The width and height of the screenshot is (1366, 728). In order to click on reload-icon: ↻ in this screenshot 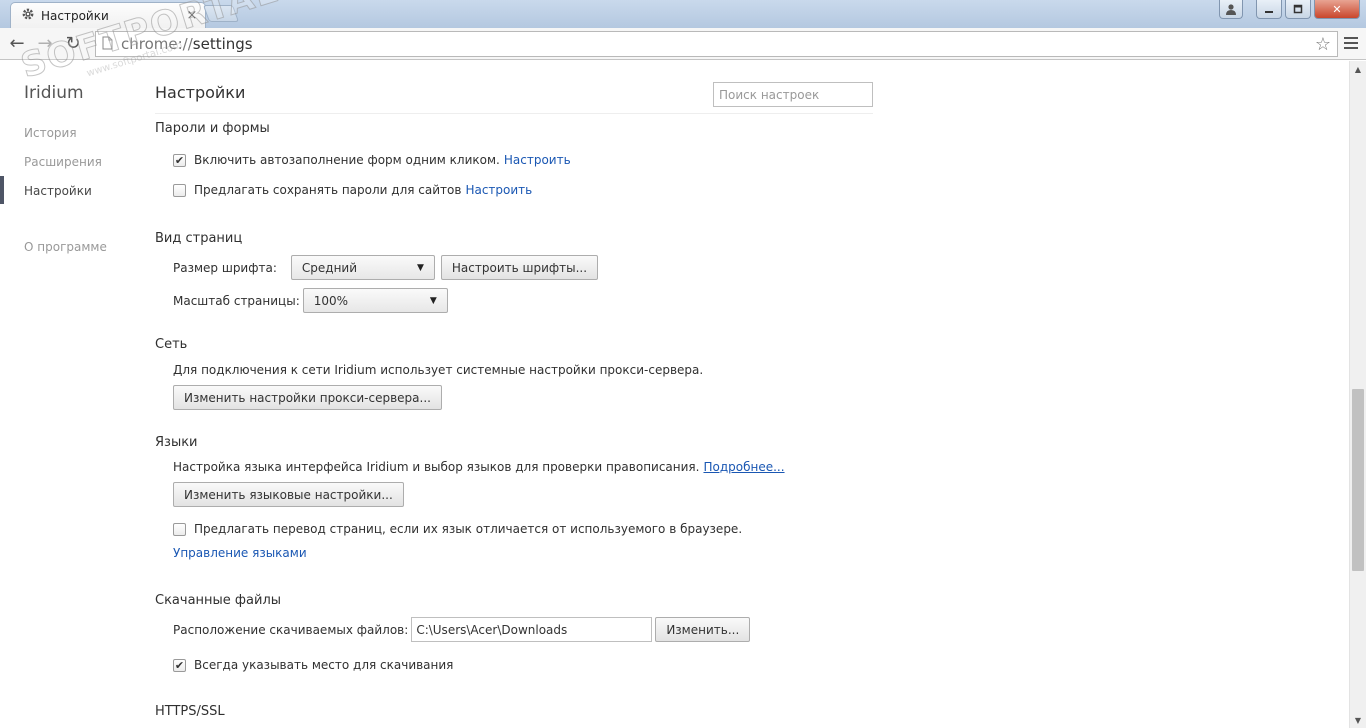, I will do `click(73, 43)`.